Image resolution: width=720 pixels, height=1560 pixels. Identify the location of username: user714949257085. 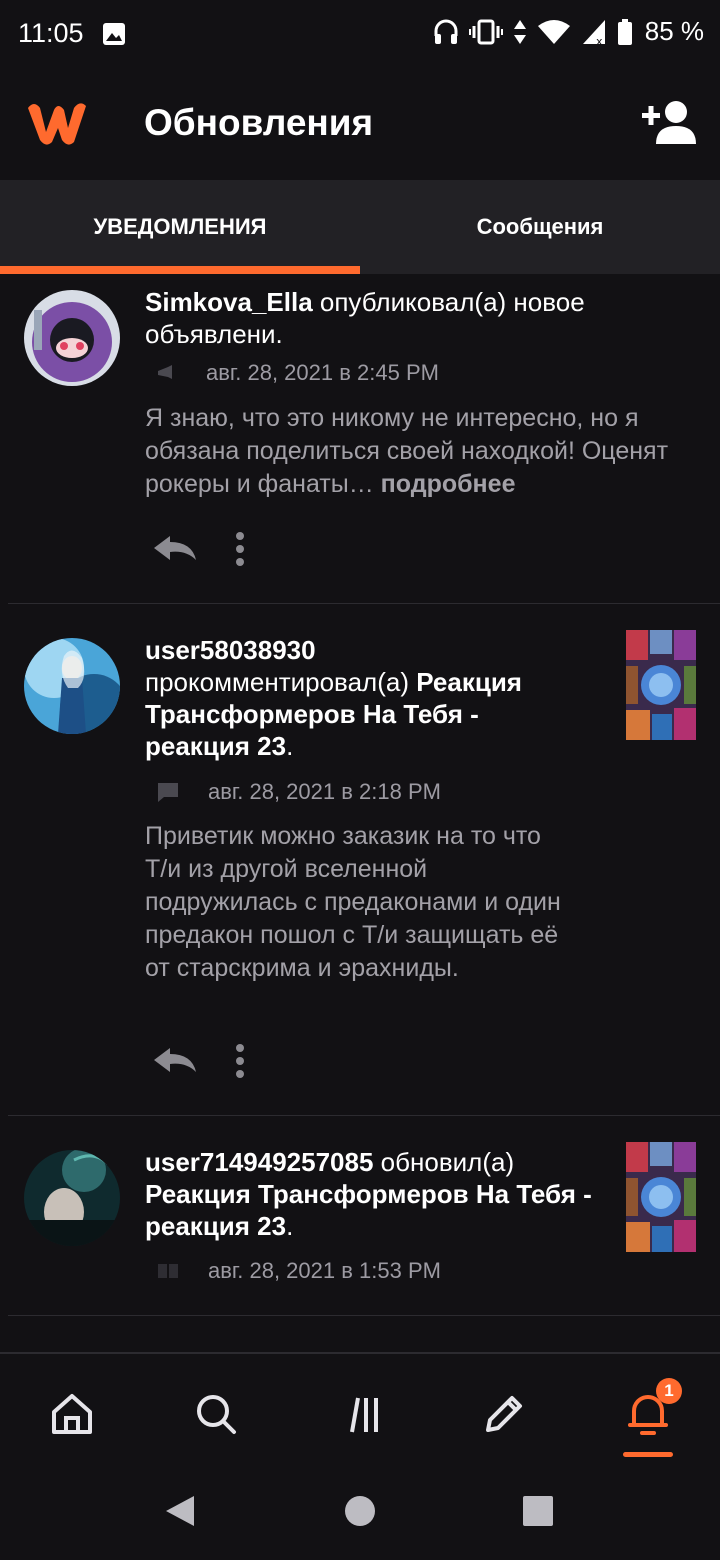
(259, 1162).